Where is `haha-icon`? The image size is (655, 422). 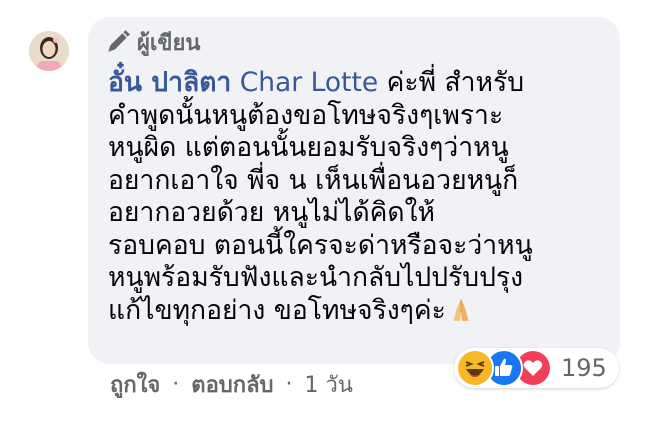 haha-icon is located at coordinates (475, 368).